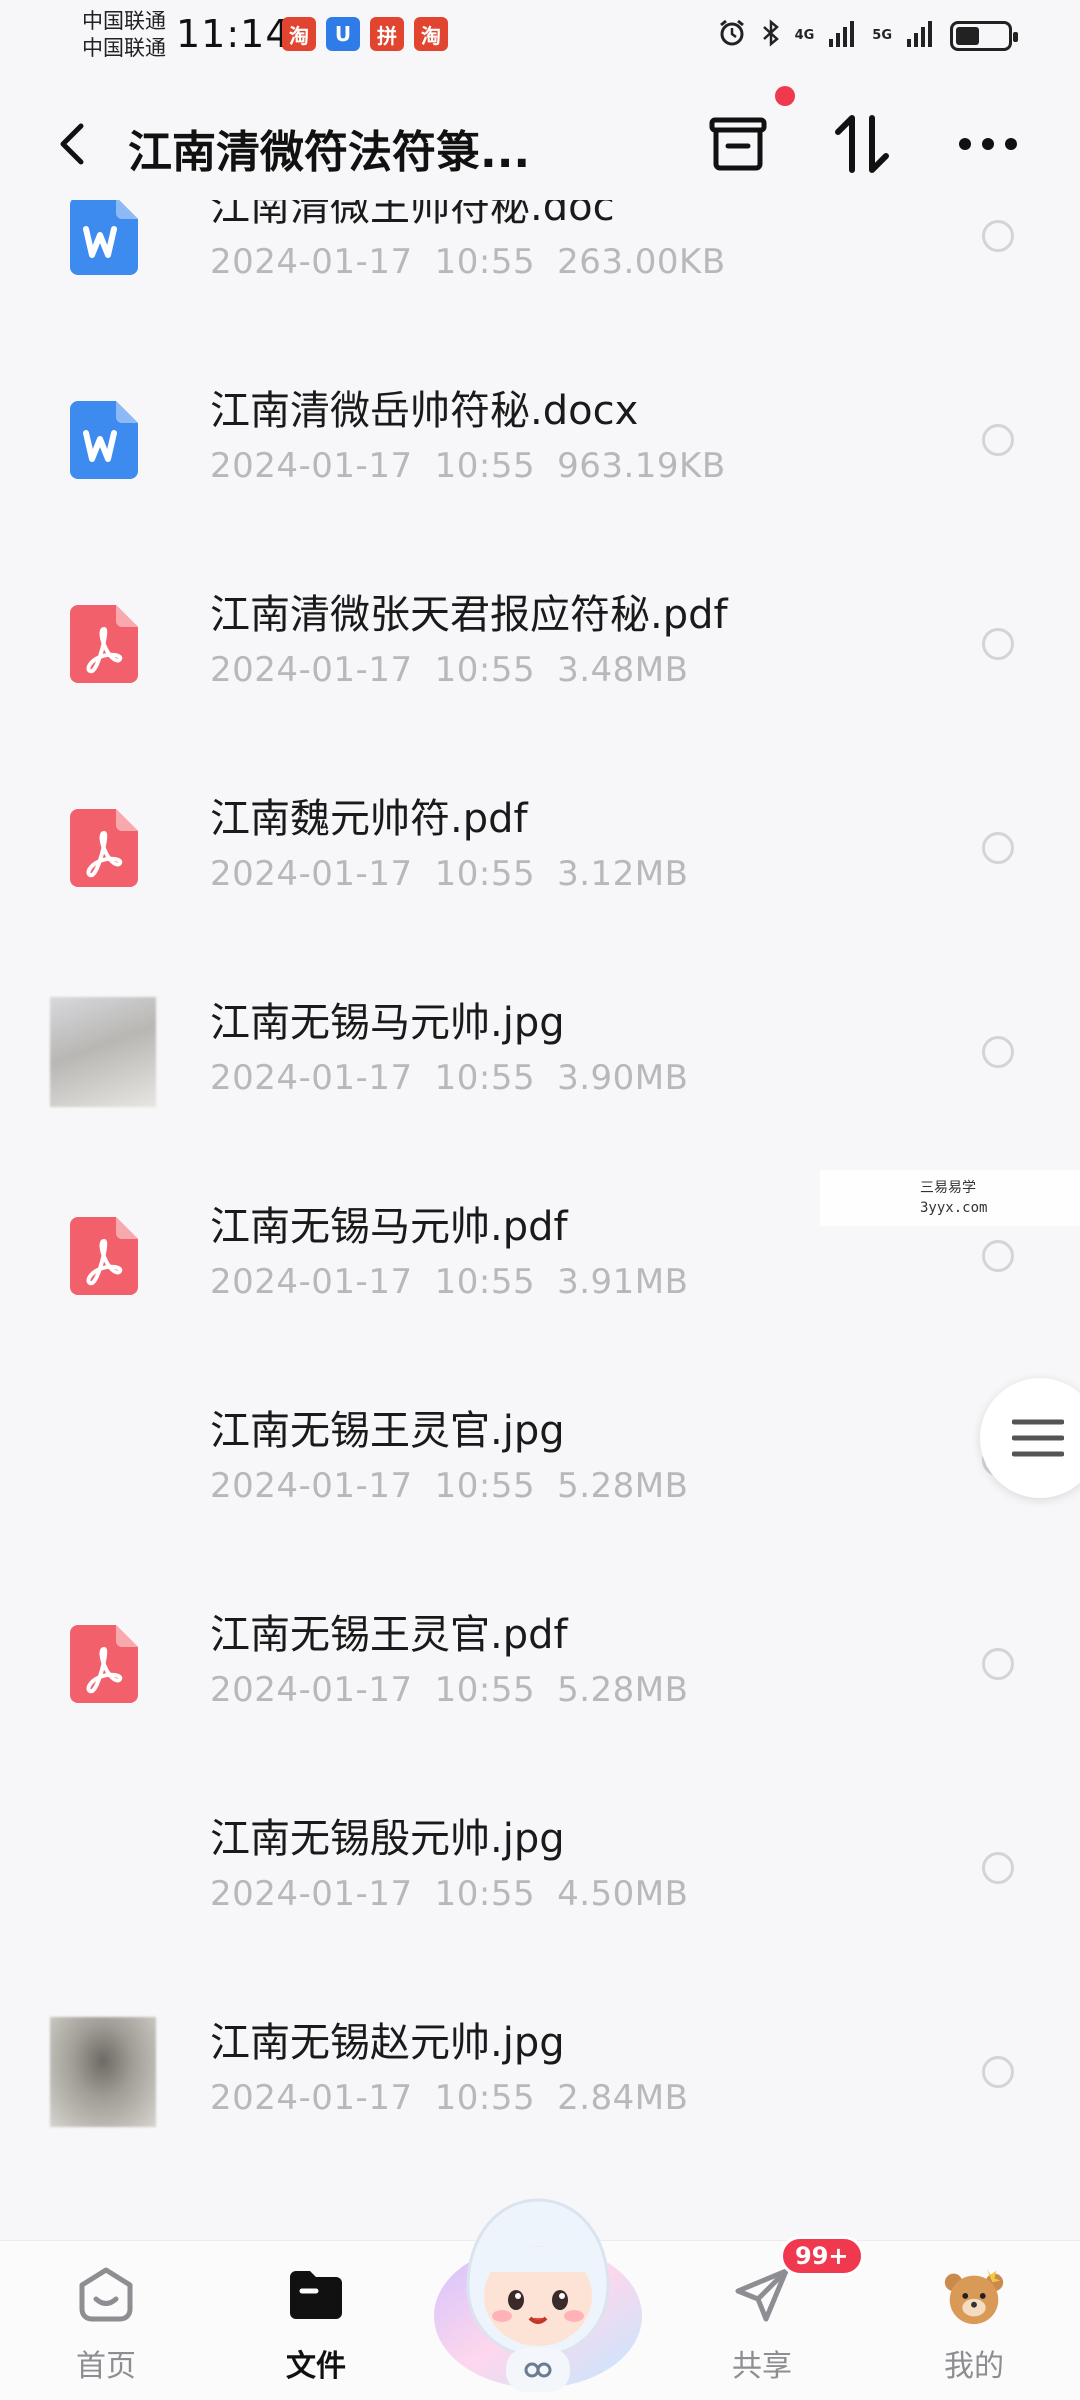 This screenshot has width=1080, height=2400. What do you see at coordinates (316, 2295) in the screenshot?
I see `folder-icon` at bounding box center [316, 2295].